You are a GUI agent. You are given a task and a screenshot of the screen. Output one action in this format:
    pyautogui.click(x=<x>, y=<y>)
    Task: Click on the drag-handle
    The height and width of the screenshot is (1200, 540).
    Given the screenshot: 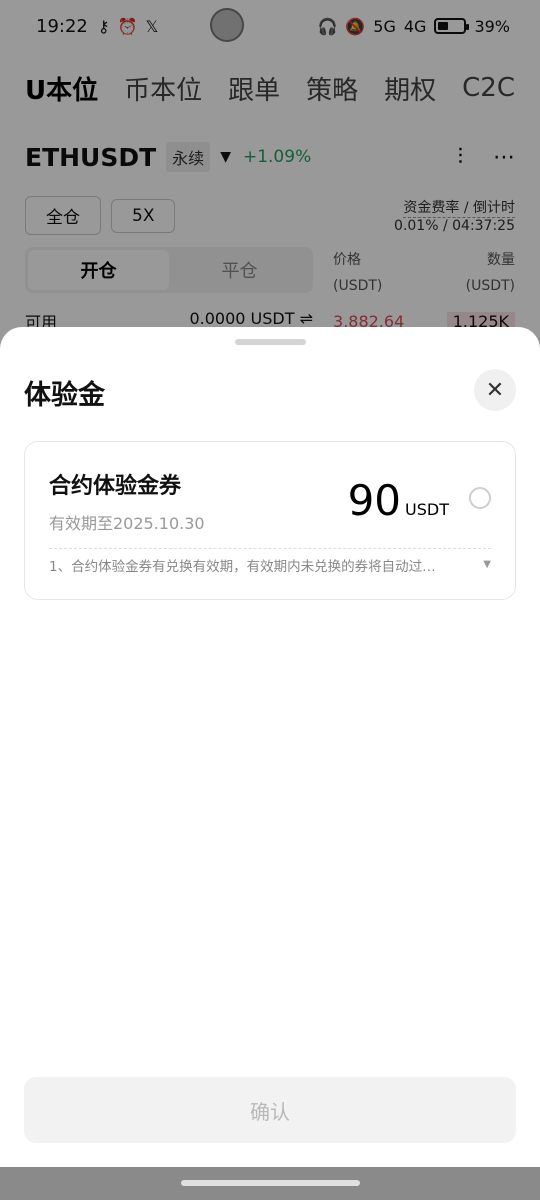 What is the action you would take?
    pyautogui.click(x=270, y=342)
    